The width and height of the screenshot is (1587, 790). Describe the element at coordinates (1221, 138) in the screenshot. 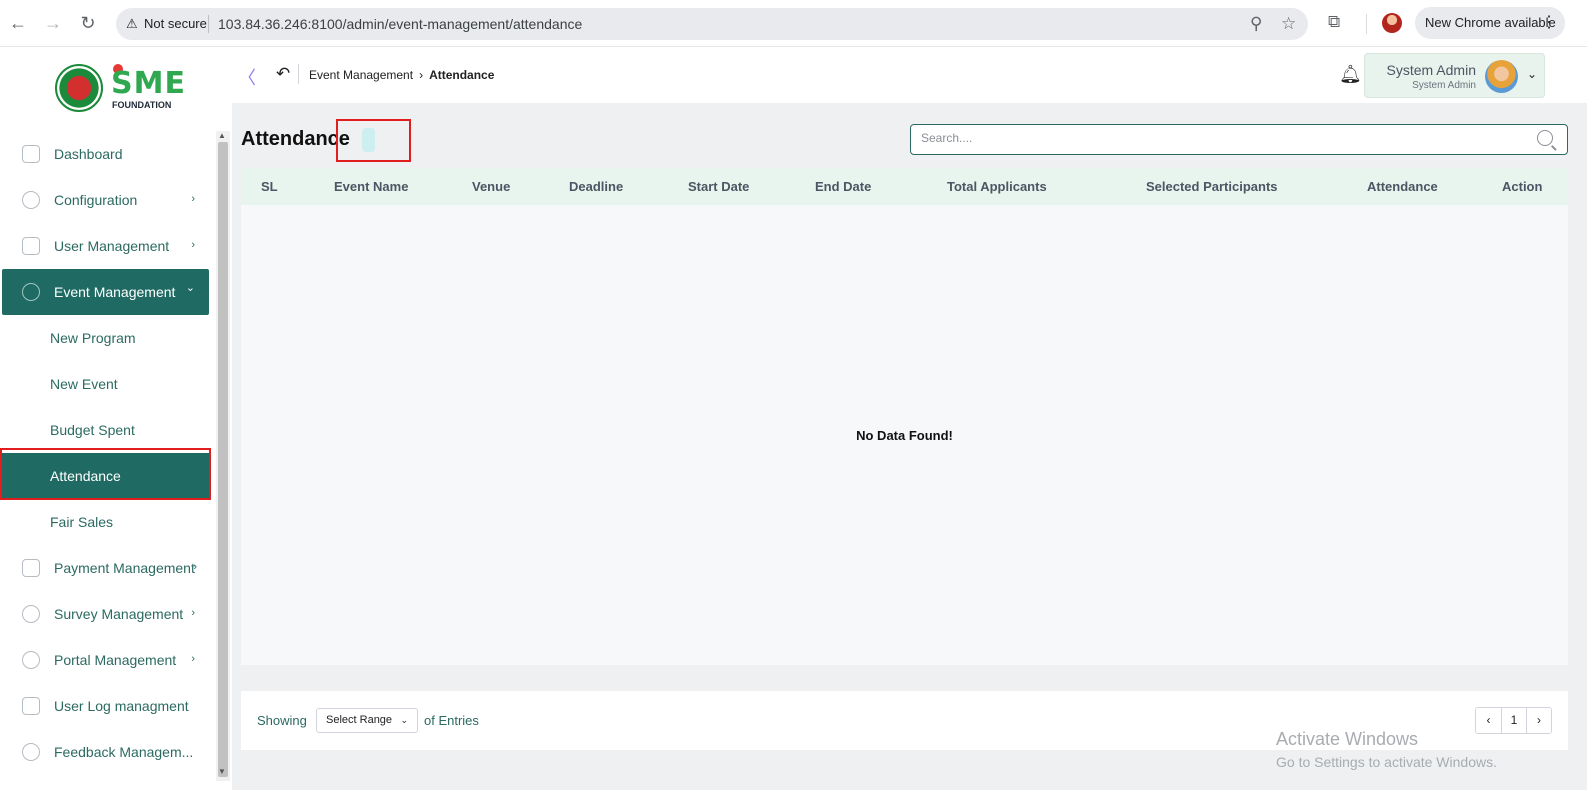

I see `search-input` at that location.